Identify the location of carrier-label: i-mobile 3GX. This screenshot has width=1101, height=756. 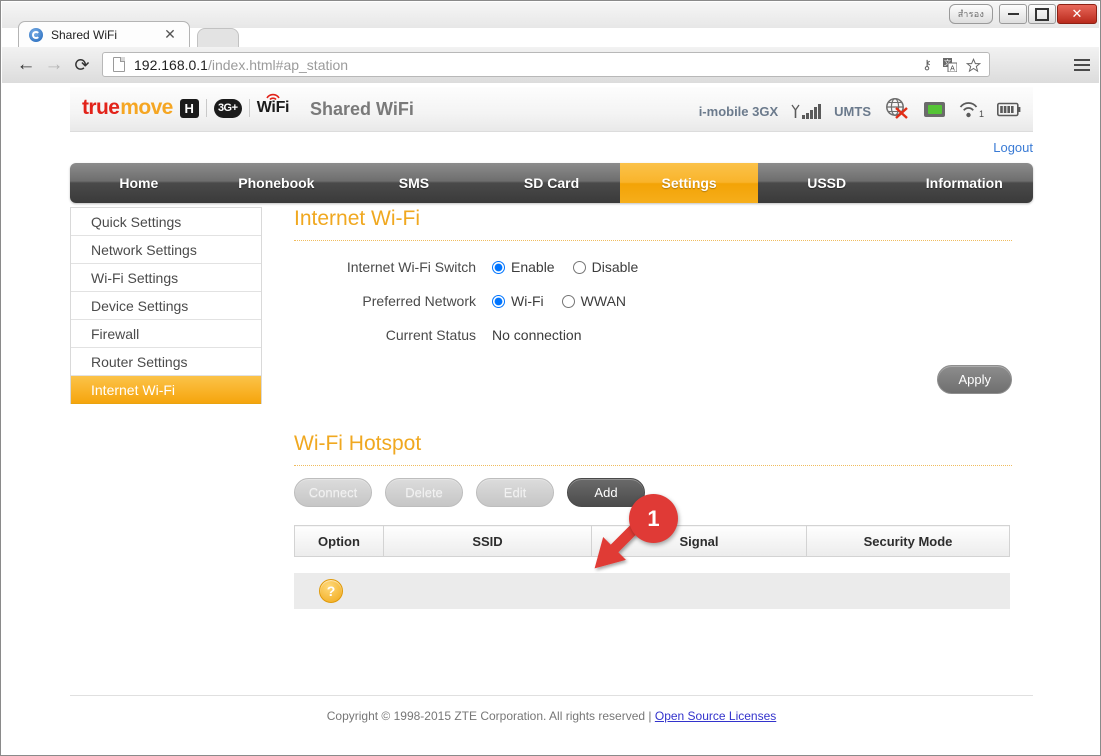
(738, 111).